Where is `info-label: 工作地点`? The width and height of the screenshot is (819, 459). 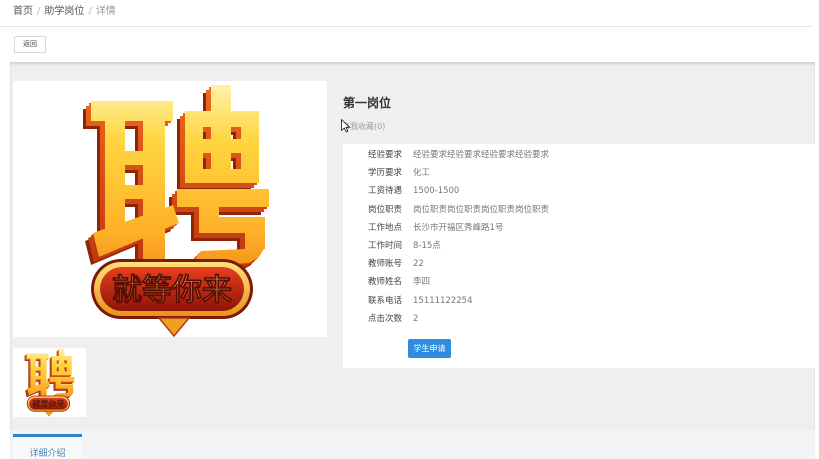
info-label: 工作地点 is located at coordinates (384, 227).